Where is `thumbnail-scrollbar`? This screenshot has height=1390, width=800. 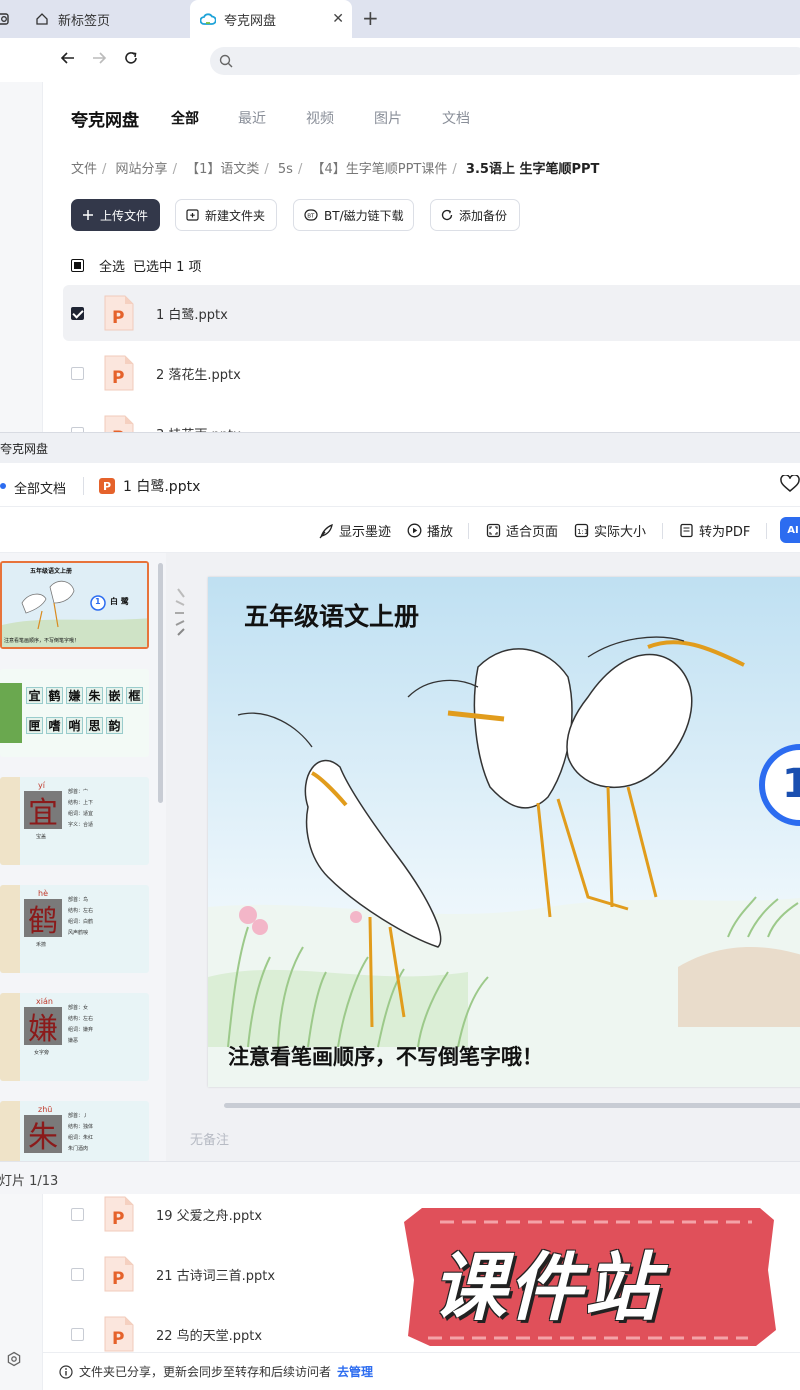 thumbnail-scrollbar is located at coordinates (160, 683).